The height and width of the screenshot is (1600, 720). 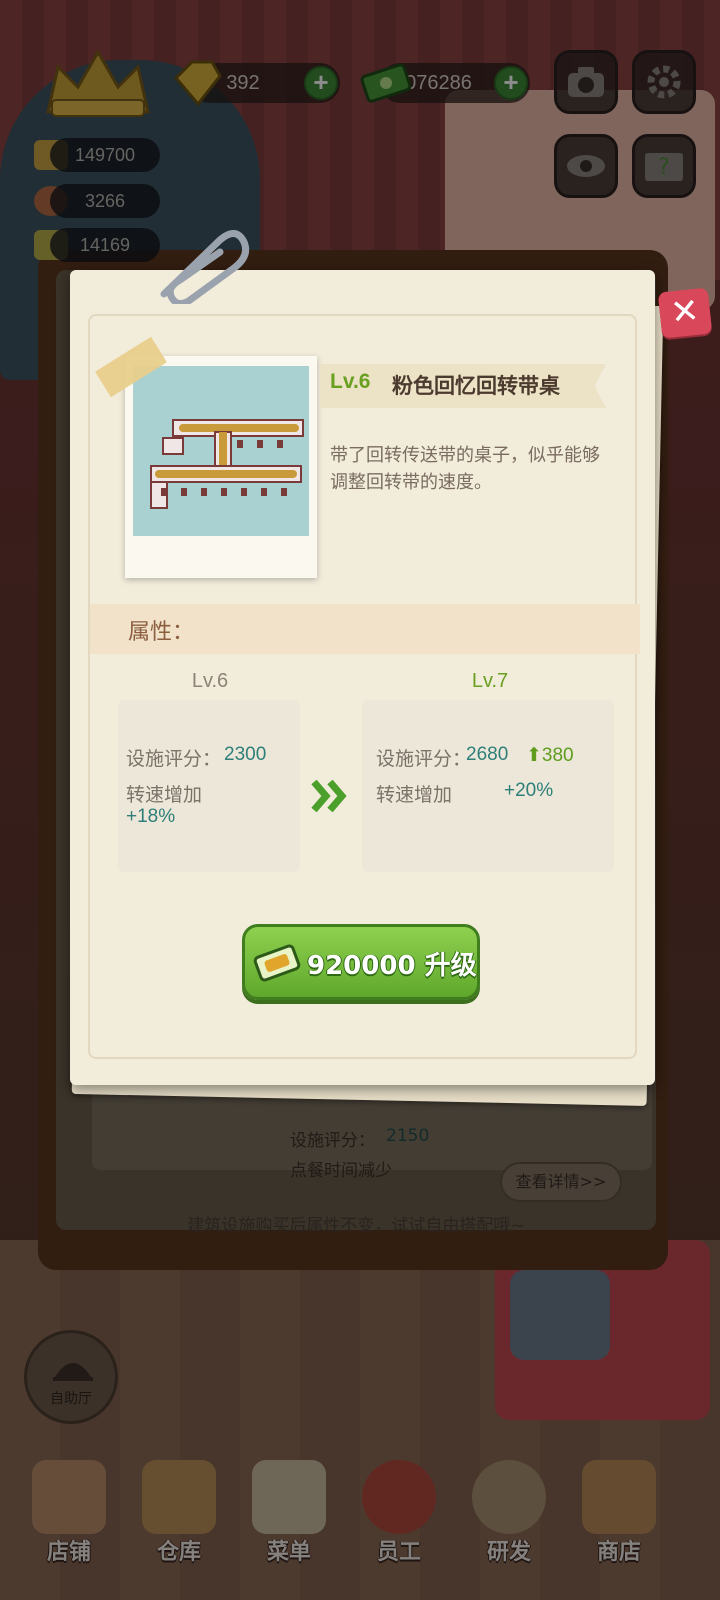 I want to click on conveyor-table-image, so click(x=221, y=451).